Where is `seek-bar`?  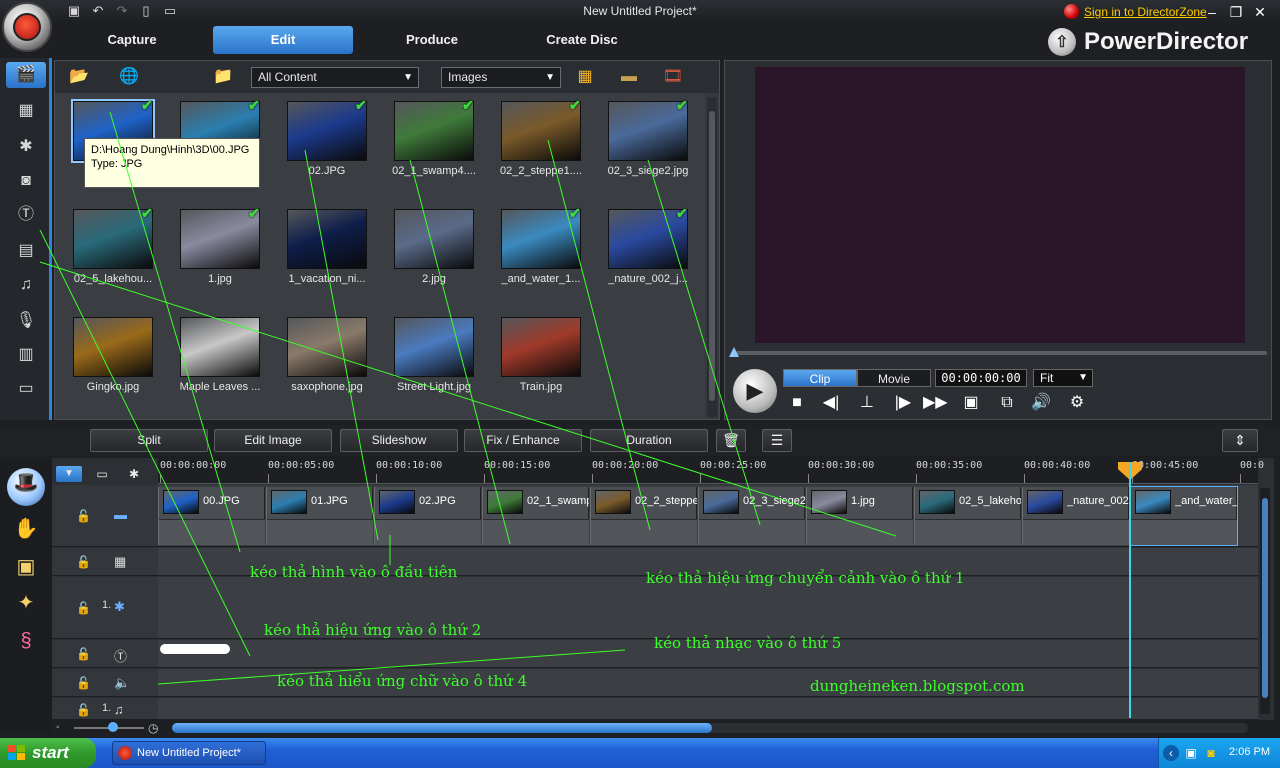
seek-bar is located at coordinates (999, 353).